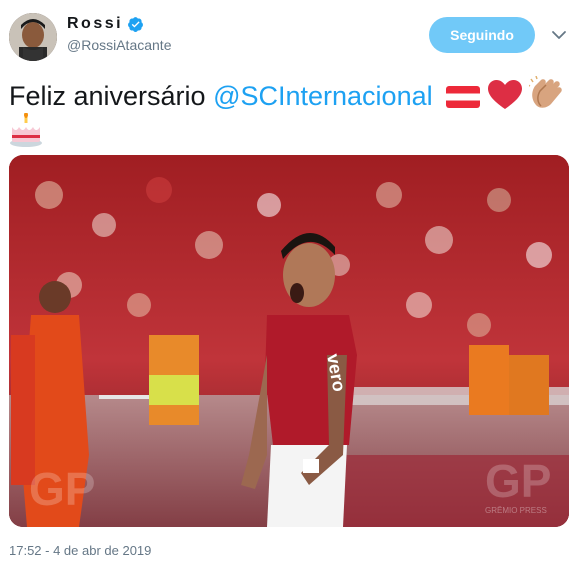 The height and width of the screenshot is (565, 577). Describe the element at coordinates (26, 130) in the screenshot. I see `birthday-cake-icon` at that location.